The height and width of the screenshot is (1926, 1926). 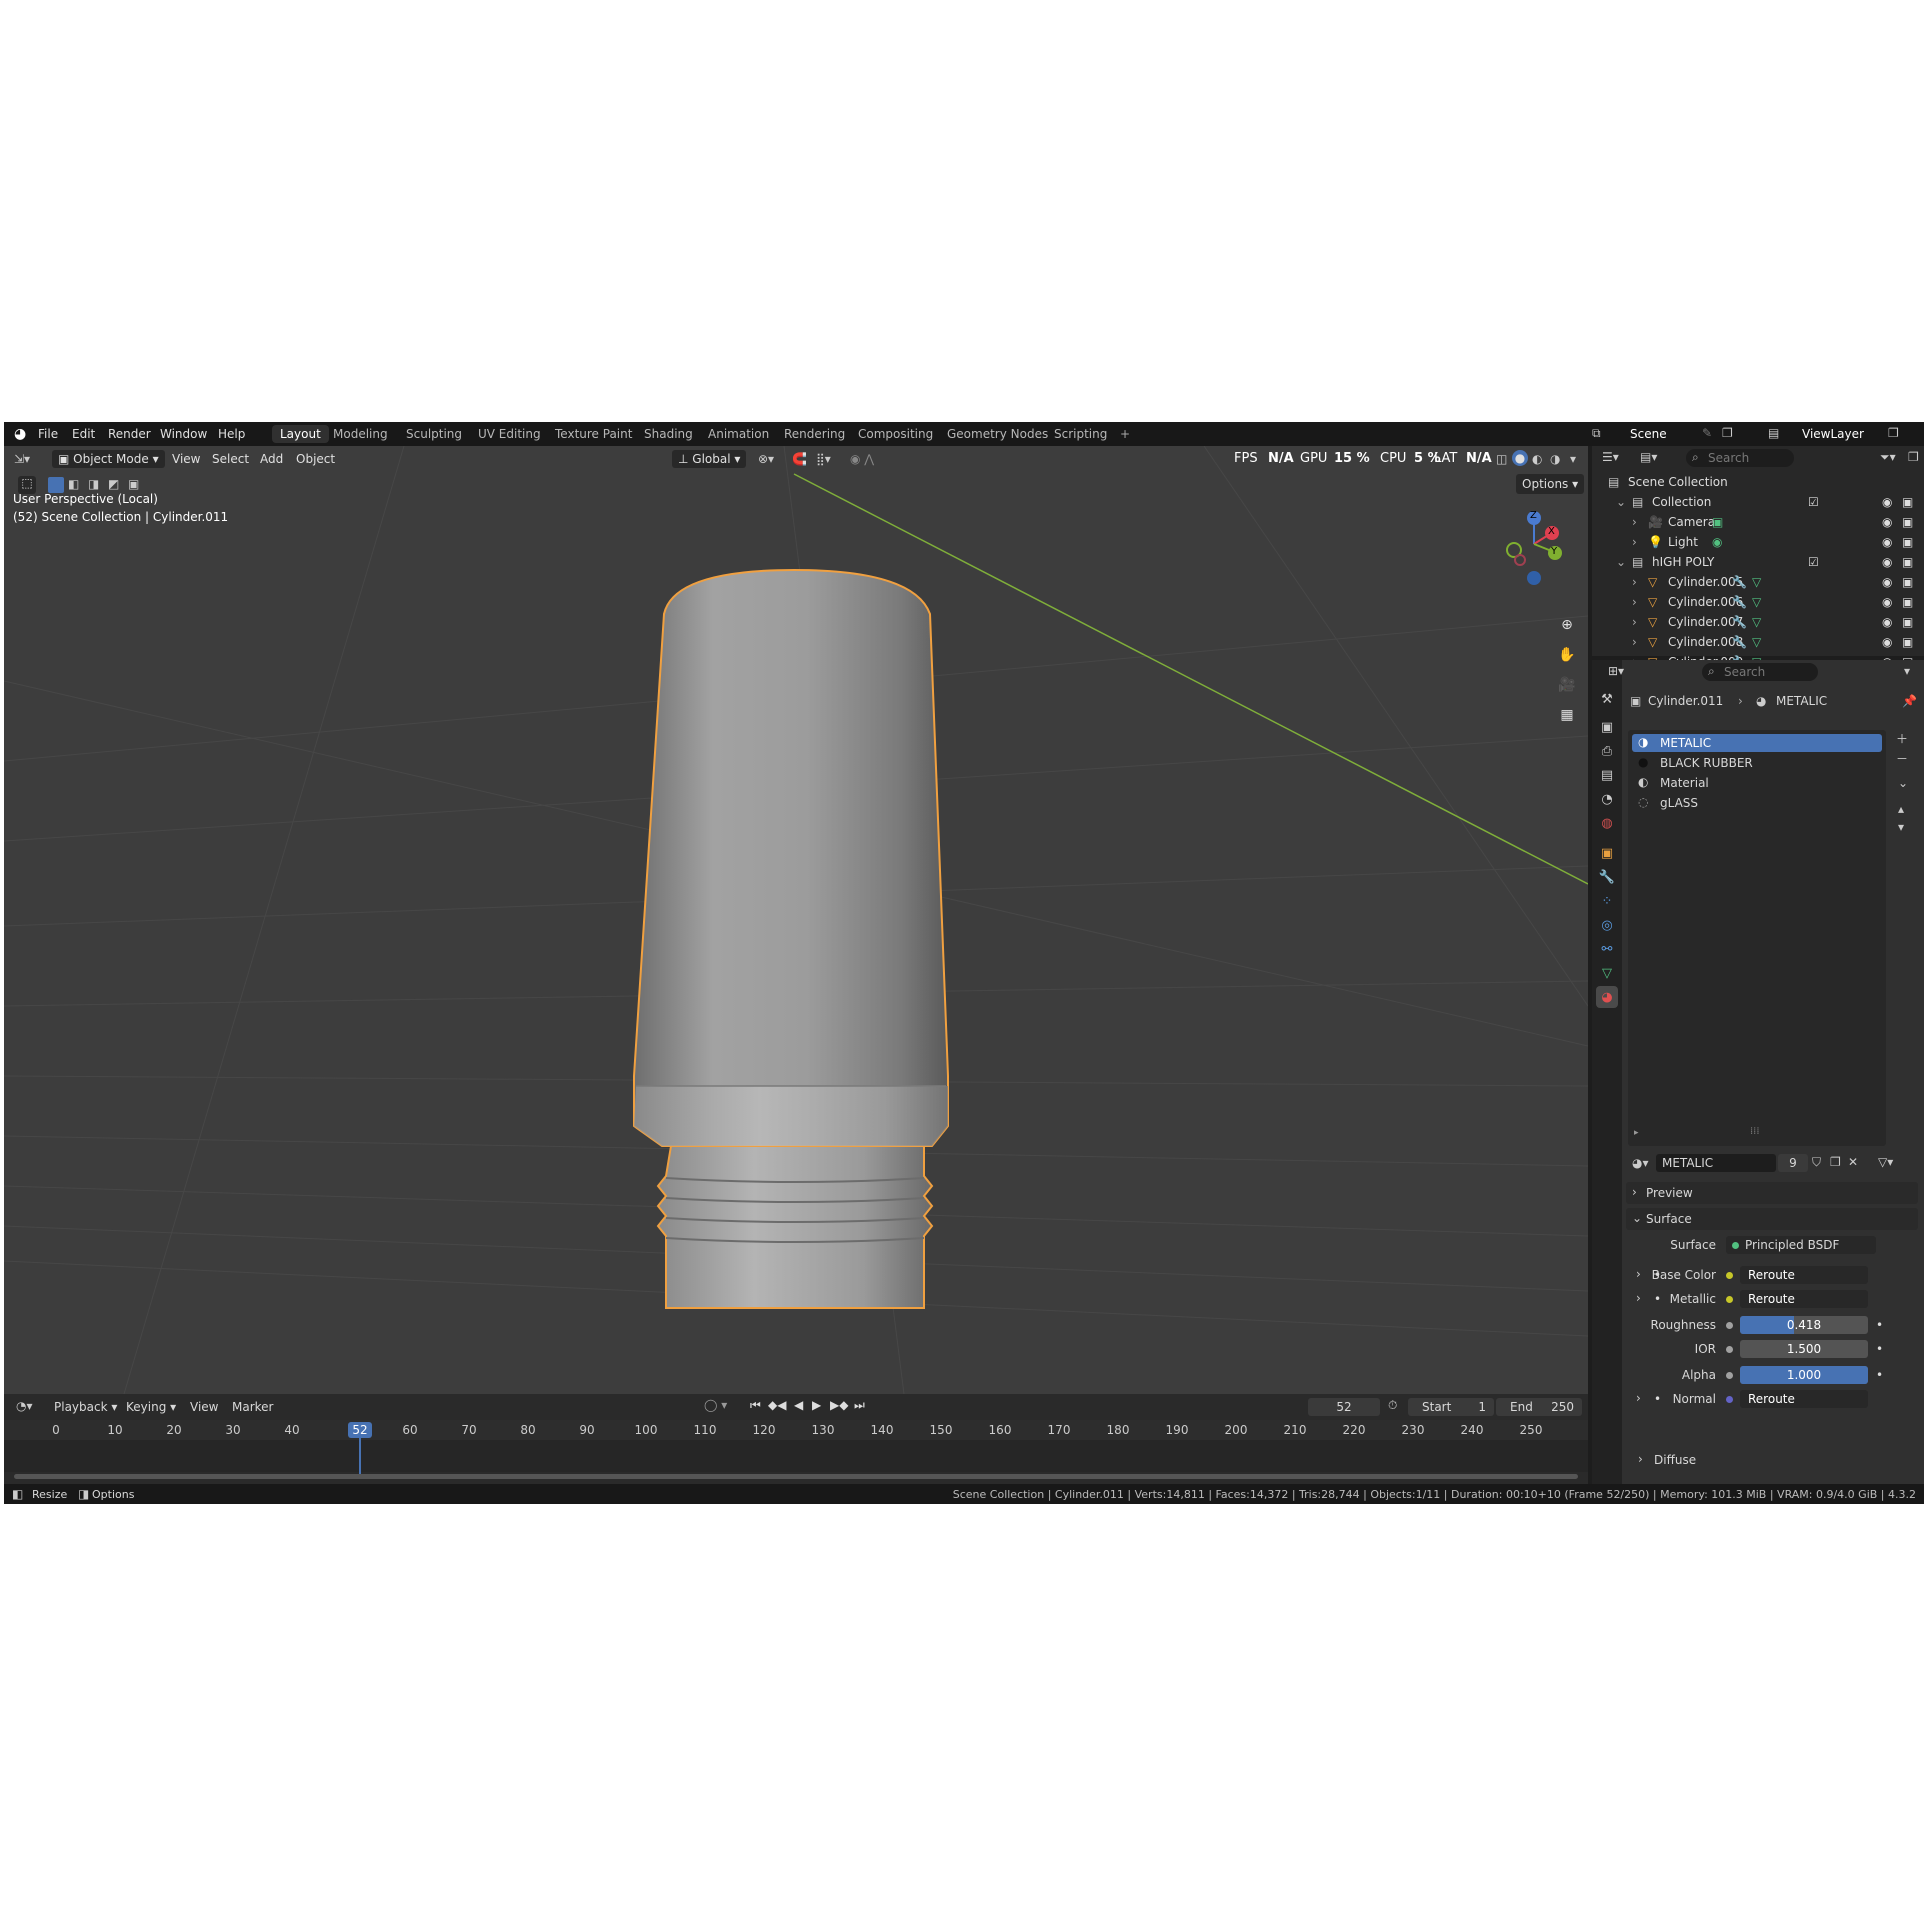 I want to click on camera-data-icon: ▣, so click(x=1717, y=522).